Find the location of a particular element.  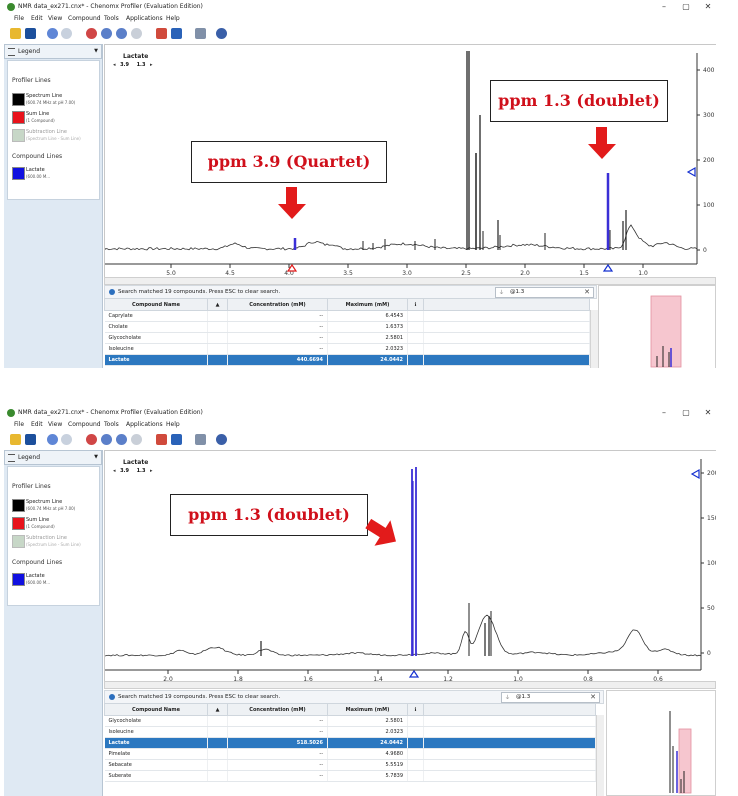

concentration-cell: 518.5026 is located at coordinates (277, 743).